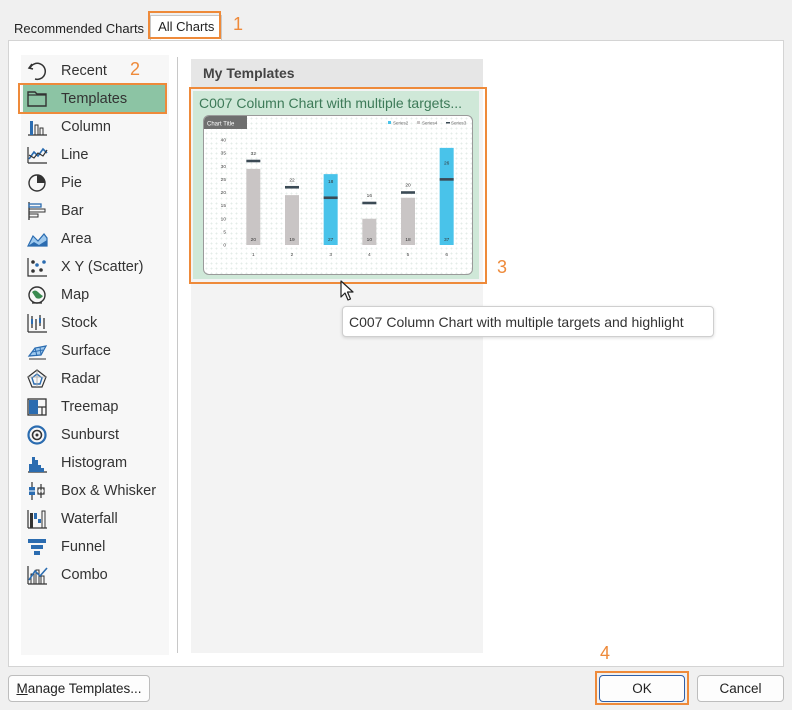 This screenshot has width=792, height=710. Describe the element at coordinates (37, 239) in the screenshot. I see `area-chart-icon` at that location.